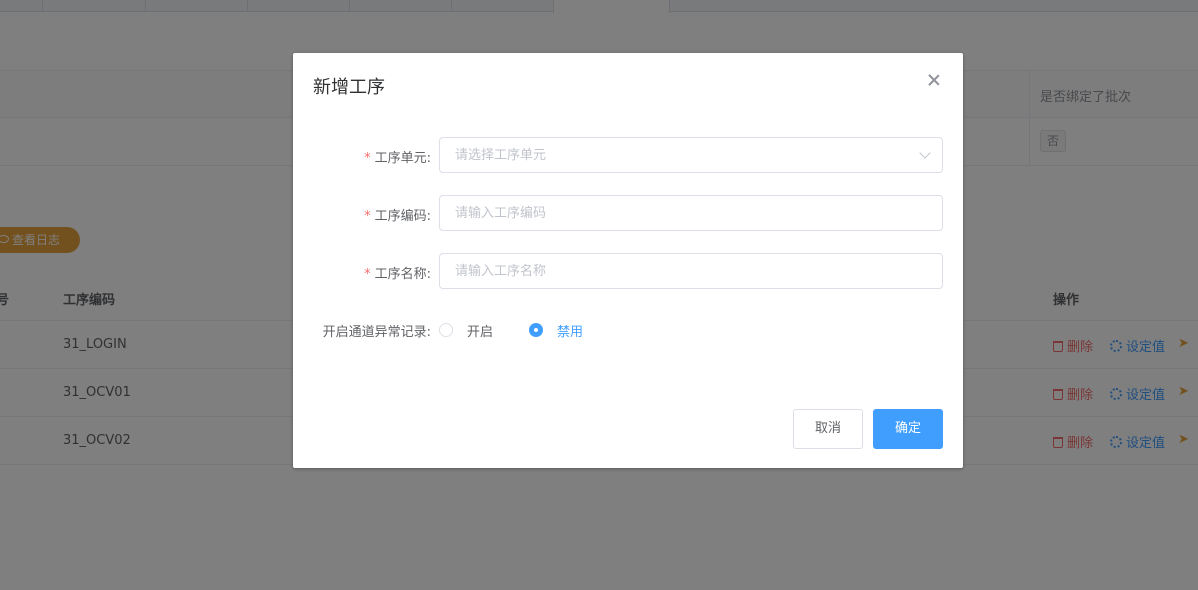 Image resolution: width=1198 pixels, height=590 pixels. Describe the element at coordinates (480, 332) in the screenshot. I see `radio-enable-label: 开启` at that location.